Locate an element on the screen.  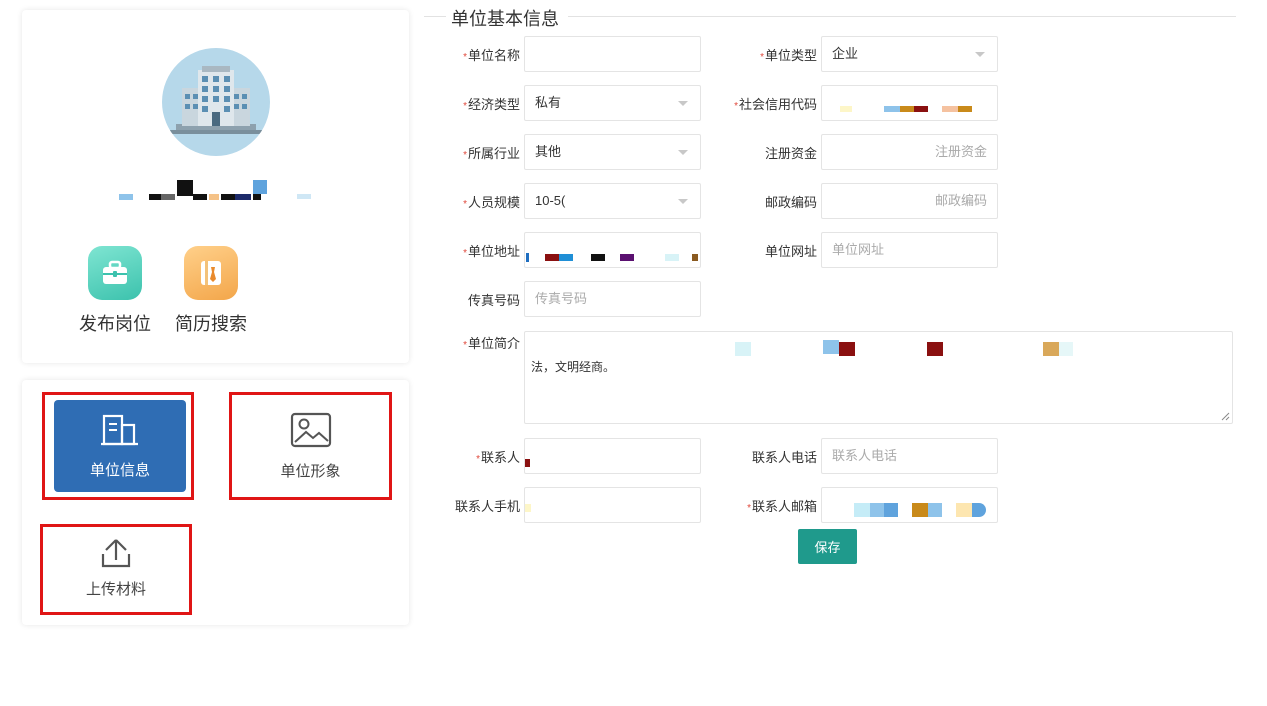
menu-item-company-info: 单位信息 is located at coordinates (118, 446).